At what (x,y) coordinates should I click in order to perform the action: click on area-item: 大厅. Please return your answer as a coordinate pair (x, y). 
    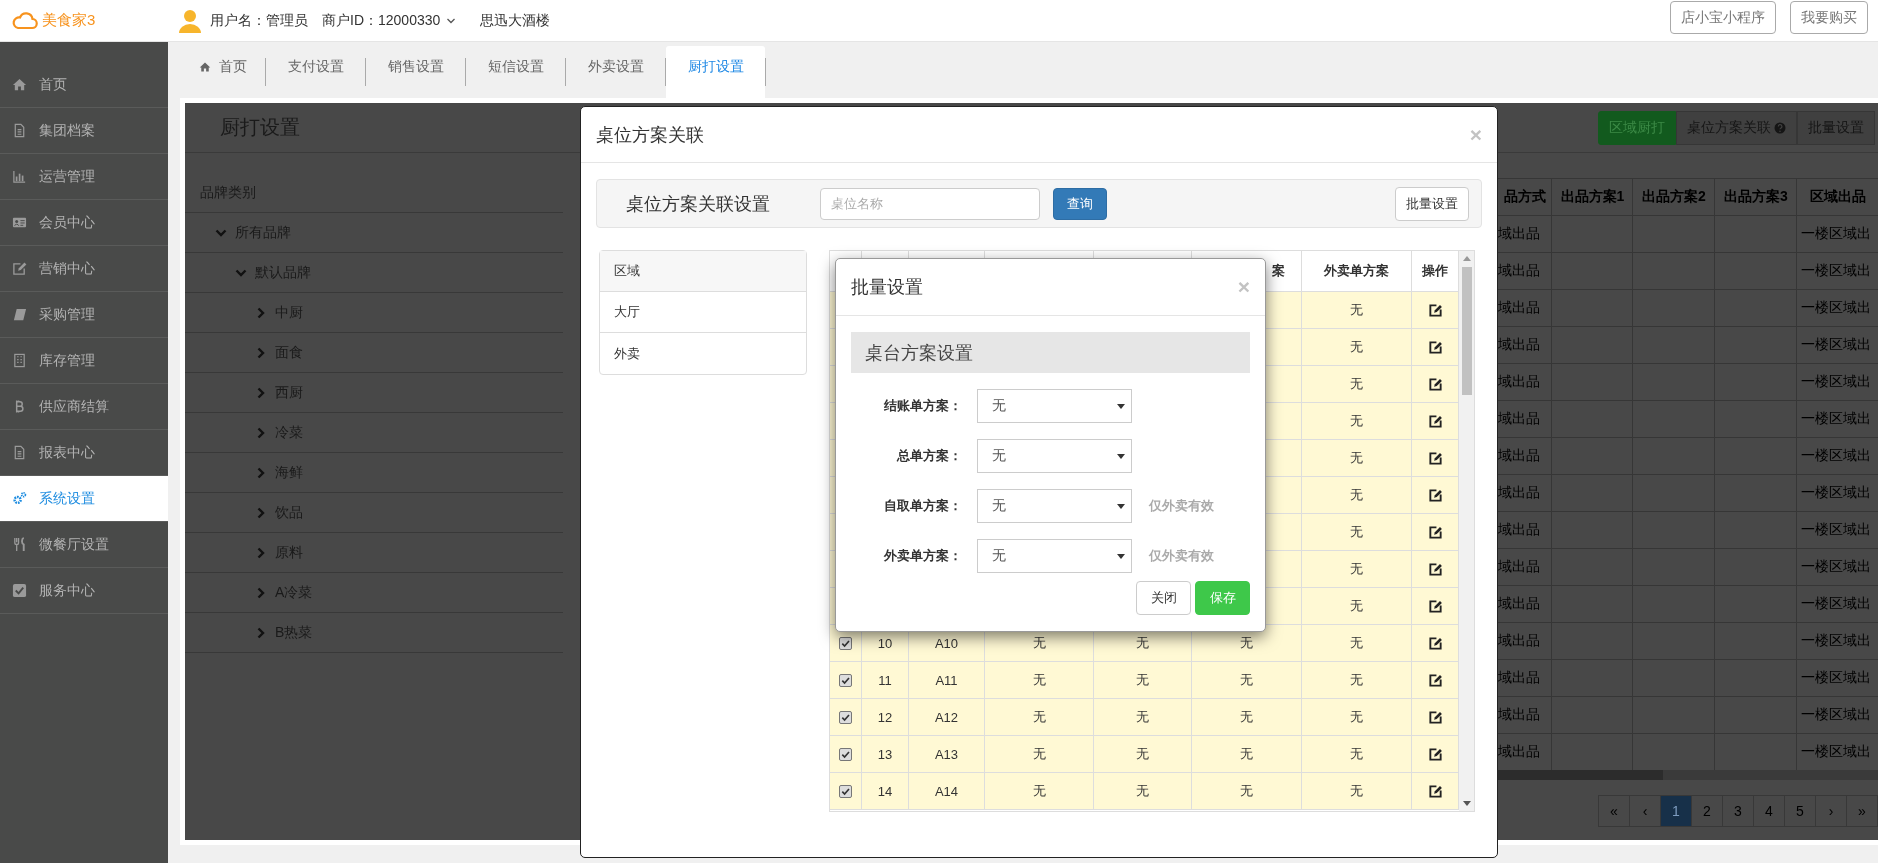
    Looking at the image, I should click on (703, 312).